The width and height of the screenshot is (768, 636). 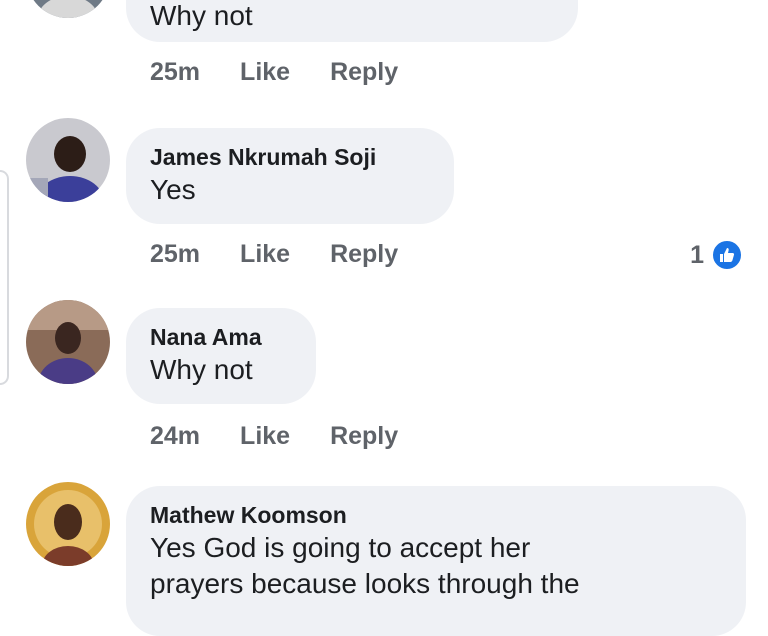 I want to click on comment-text-line: Yes God is going to accept her, so click(x=340, y=547).